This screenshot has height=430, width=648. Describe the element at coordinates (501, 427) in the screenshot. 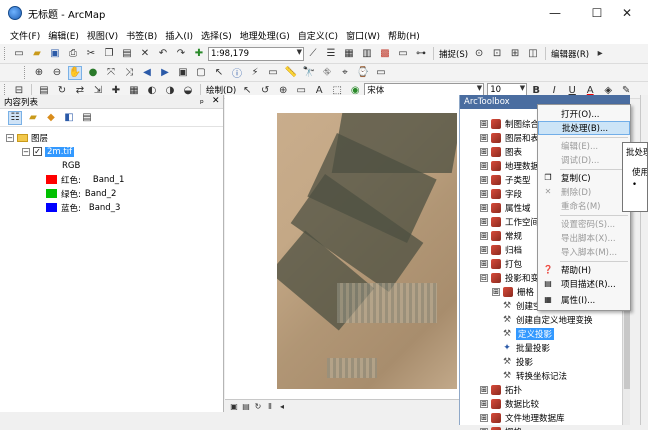

I see `toolset-row: ⊞栅格` at that location.